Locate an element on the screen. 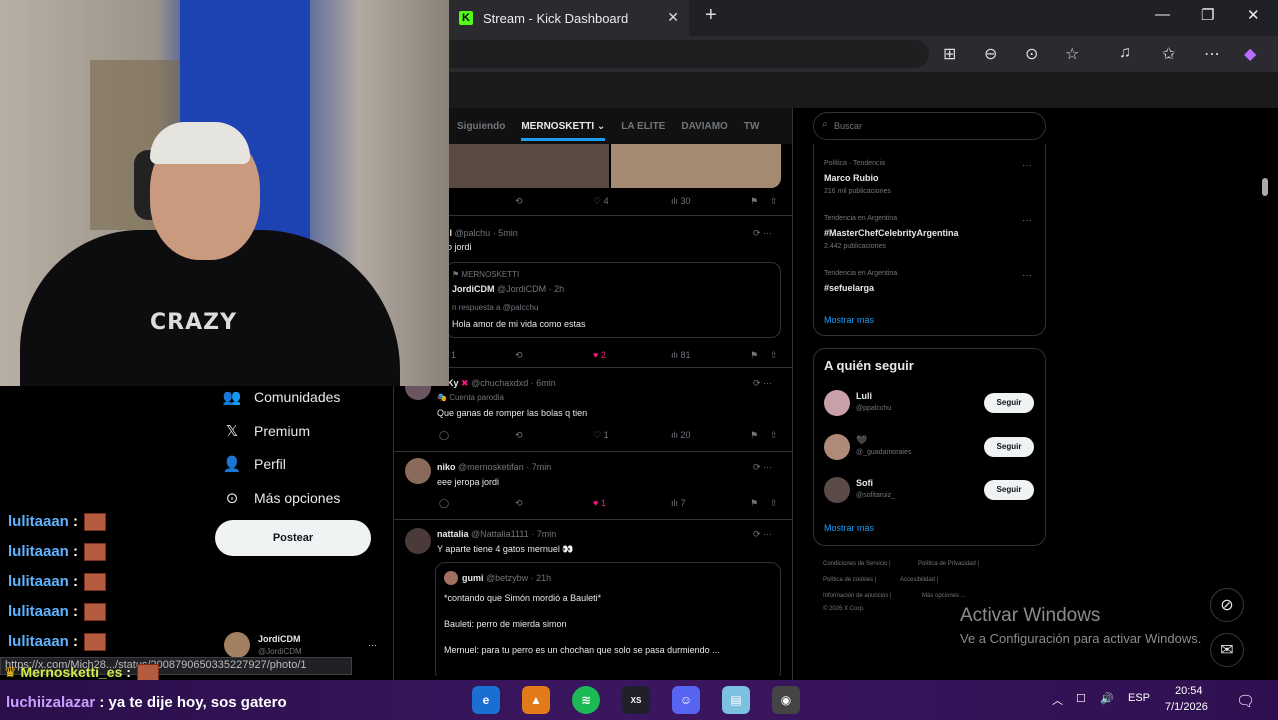  trend-title: Marco Rubio is located at coordinates (851, 178).